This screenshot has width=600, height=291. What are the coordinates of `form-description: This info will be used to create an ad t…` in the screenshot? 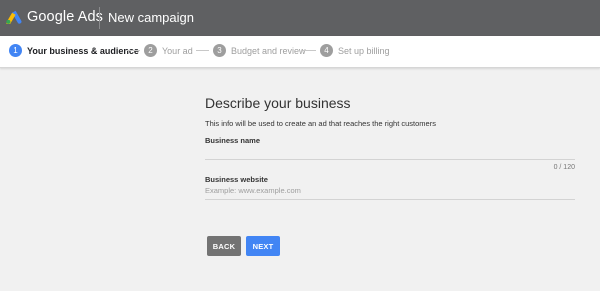 It's located at (320, 123).